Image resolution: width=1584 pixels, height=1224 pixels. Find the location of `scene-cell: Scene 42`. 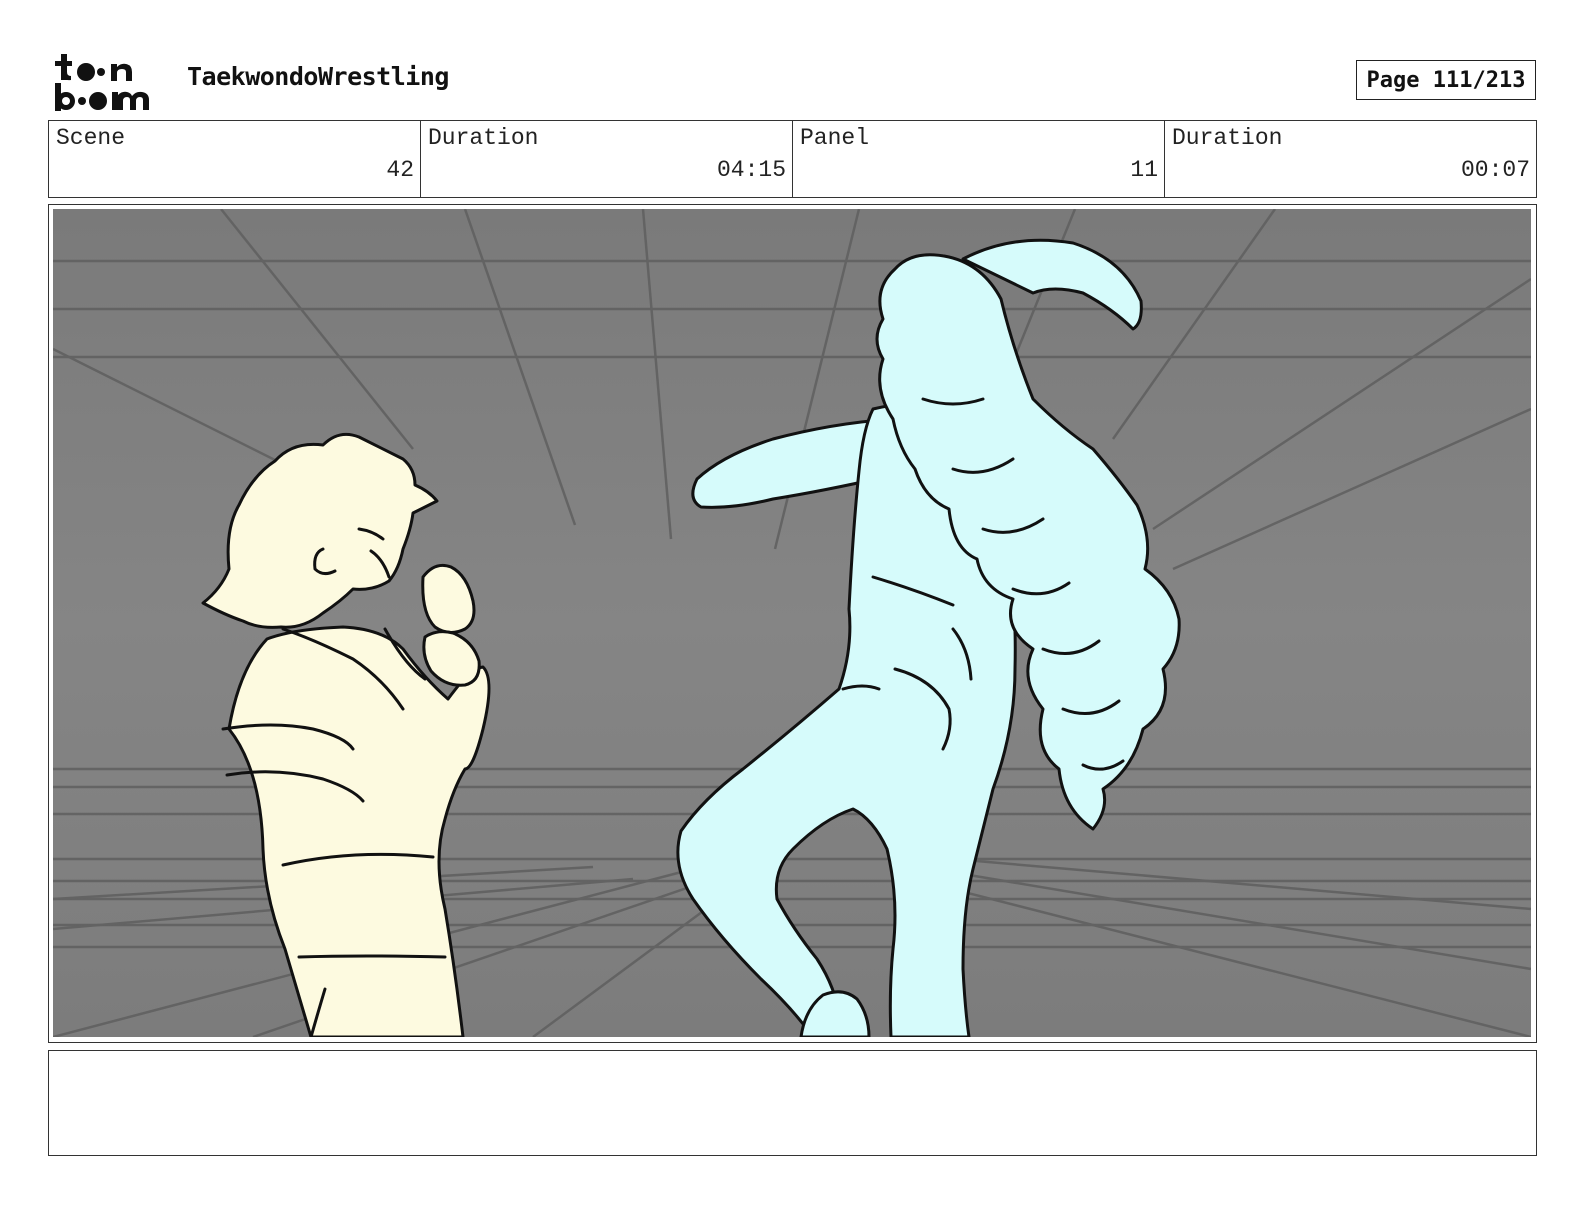

scene-cell: Scene 42 is located at coordinates (235, 159).